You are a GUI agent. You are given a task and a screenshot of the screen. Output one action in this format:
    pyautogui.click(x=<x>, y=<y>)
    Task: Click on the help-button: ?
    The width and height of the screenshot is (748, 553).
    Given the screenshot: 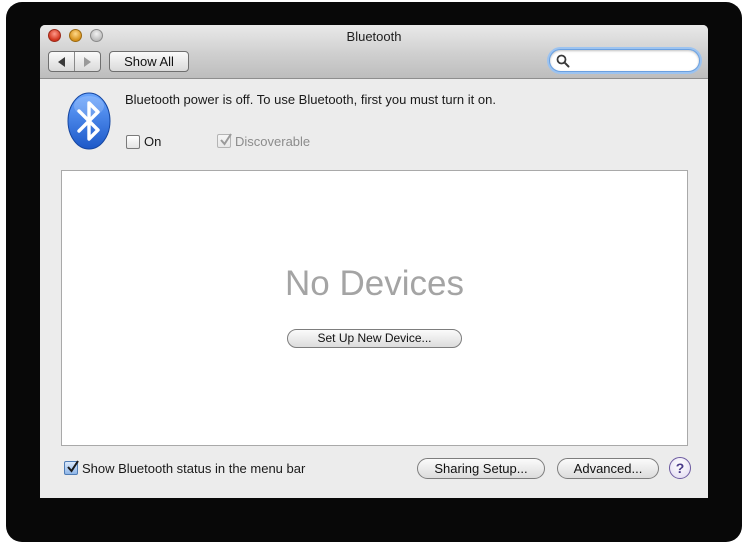 What is the action you would take?
    pyautogui.click(x=680, y=468)
    